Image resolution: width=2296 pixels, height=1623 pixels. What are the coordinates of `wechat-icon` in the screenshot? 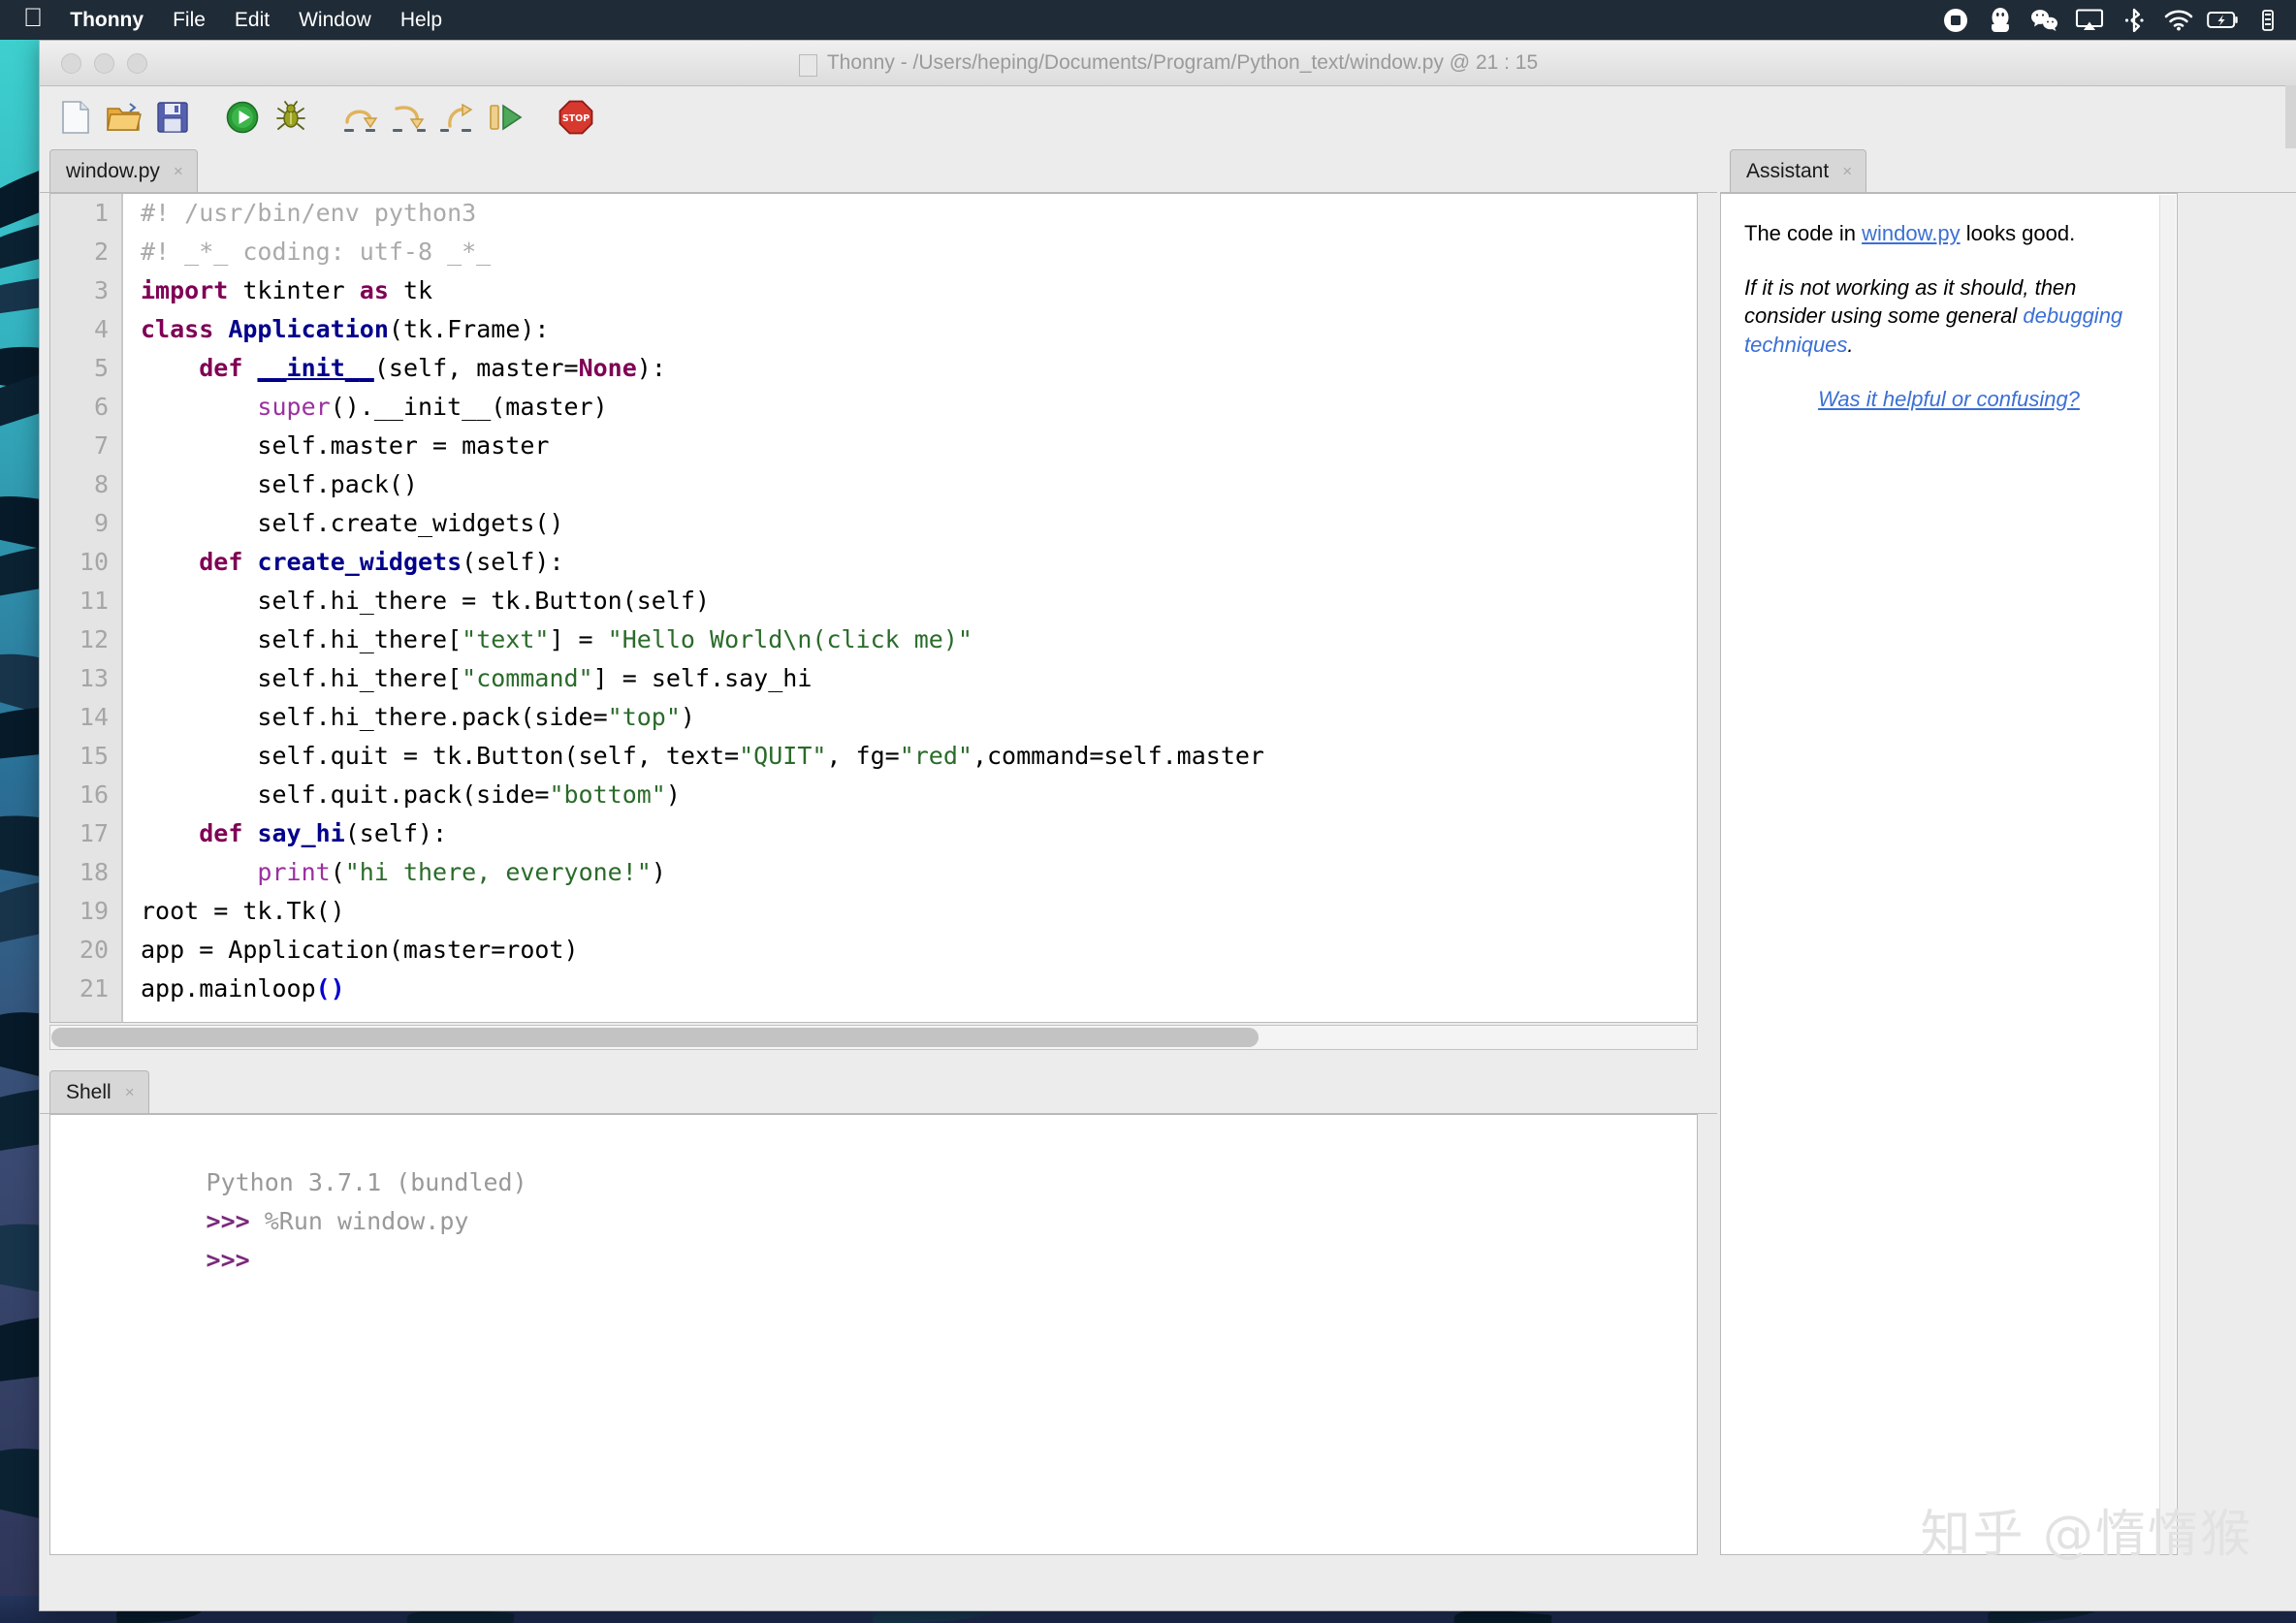 It's located at (2045, 20).